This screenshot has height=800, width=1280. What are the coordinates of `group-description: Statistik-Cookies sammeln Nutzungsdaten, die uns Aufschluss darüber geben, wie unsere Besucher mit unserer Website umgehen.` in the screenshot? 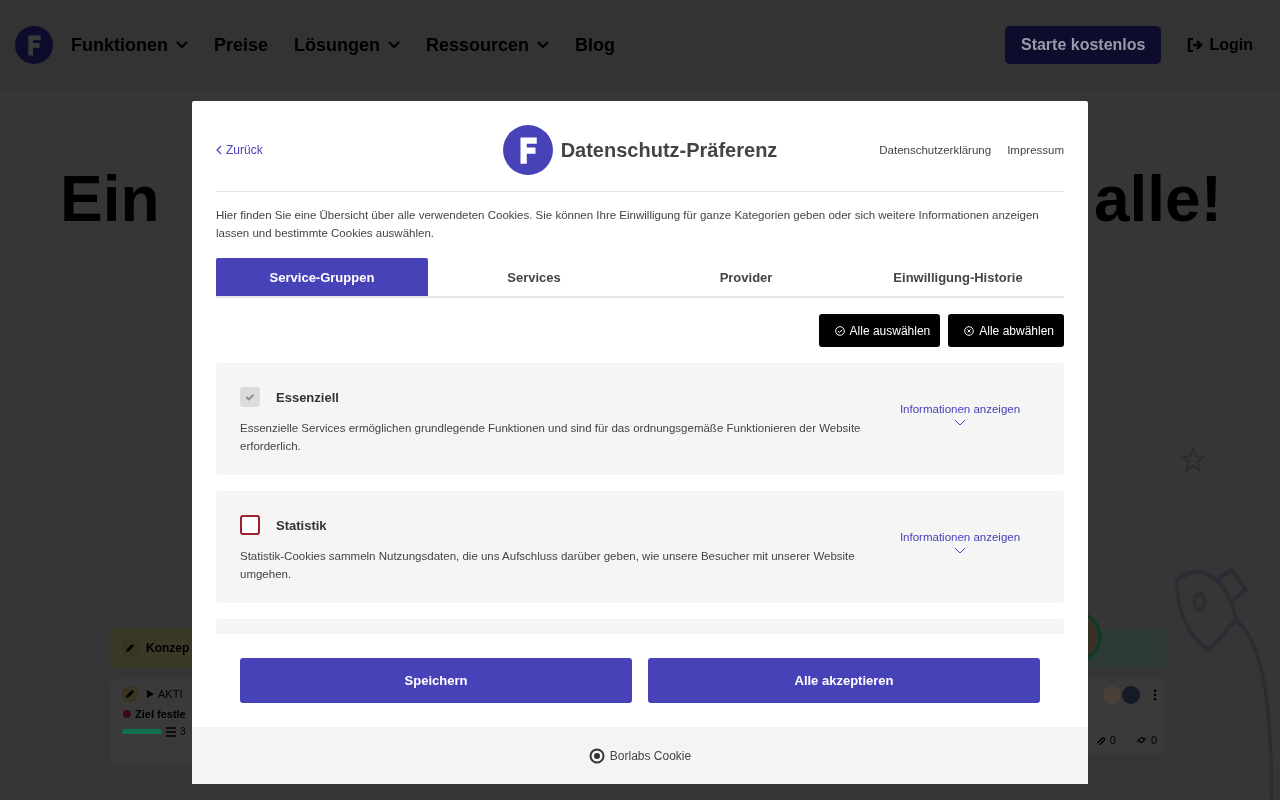 It's located at (548, 565).